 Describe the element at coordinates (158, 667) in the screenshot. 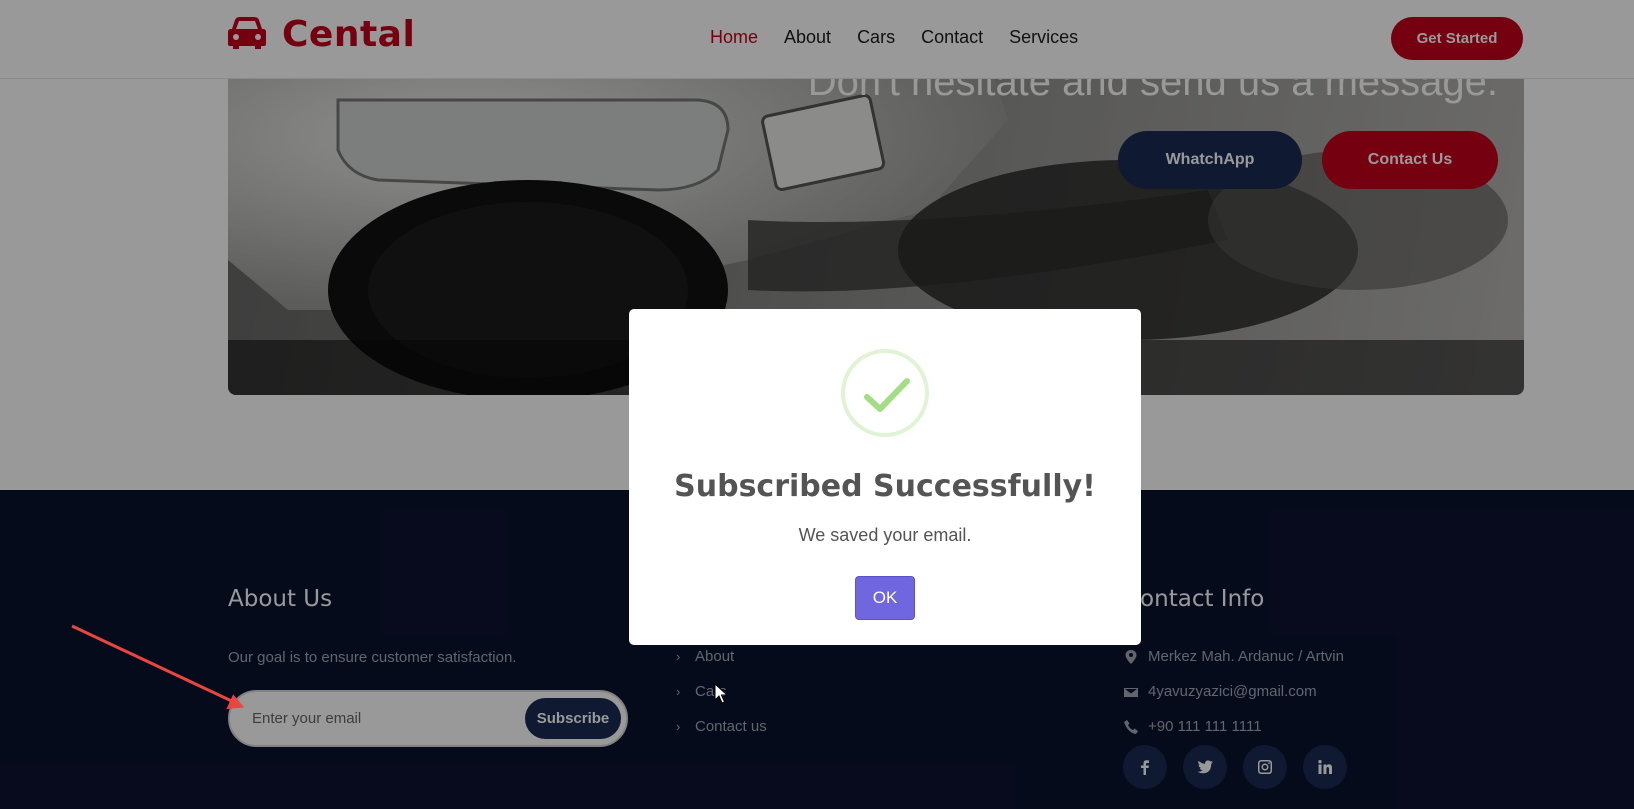

I see `annotation-arrow` at that location.